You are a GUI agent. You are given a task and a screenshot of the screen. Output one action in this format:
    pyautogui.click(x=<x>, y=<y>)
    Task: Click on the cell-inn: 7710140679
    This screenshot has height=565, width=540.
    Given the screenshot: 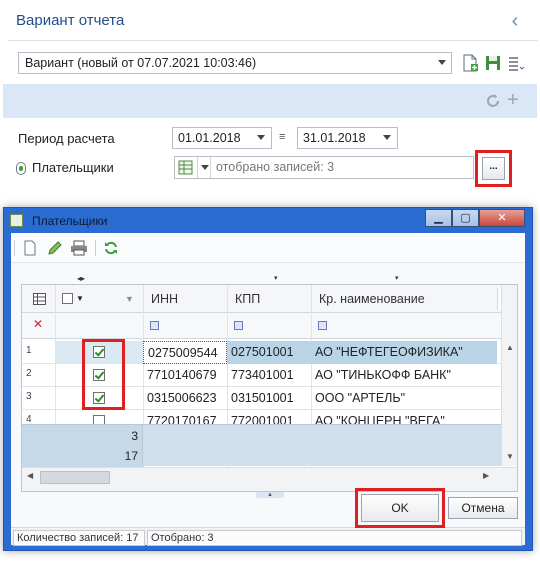 What is the action you would take?
    pyautogui.click(x=185, y=375)
    